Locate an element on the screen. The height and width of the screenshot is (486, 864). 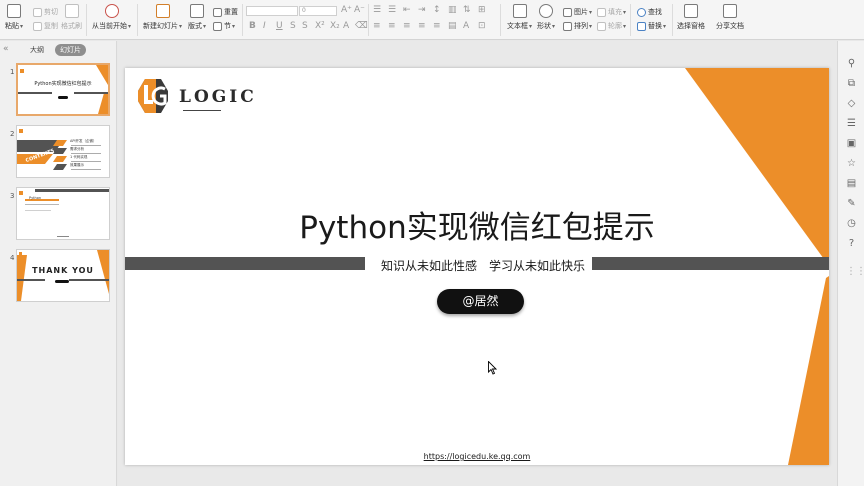
new-slide-button: 新建幻灯片▾ is located at coordinates (162, 15).